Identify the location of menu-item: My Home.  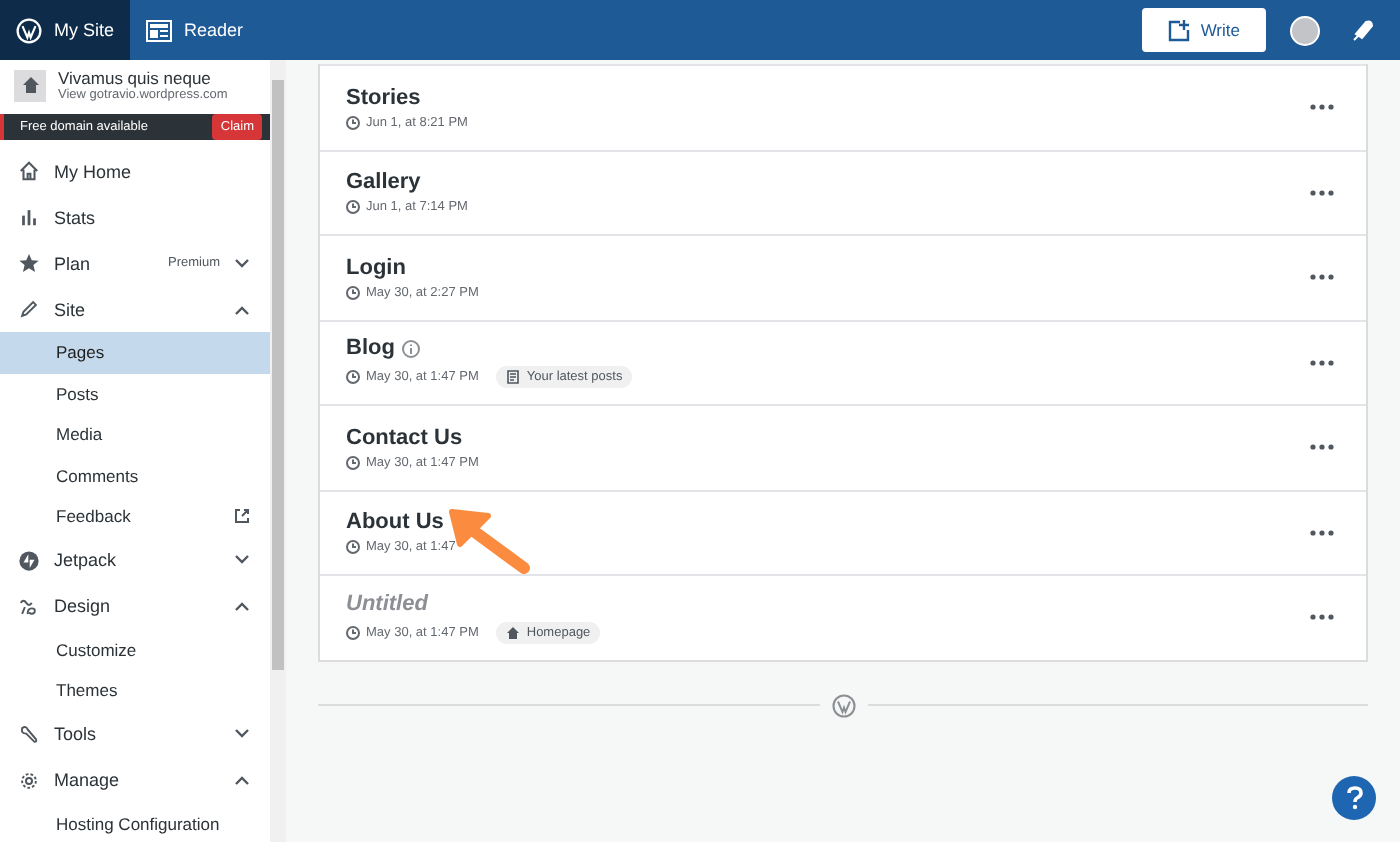
(135, 171).